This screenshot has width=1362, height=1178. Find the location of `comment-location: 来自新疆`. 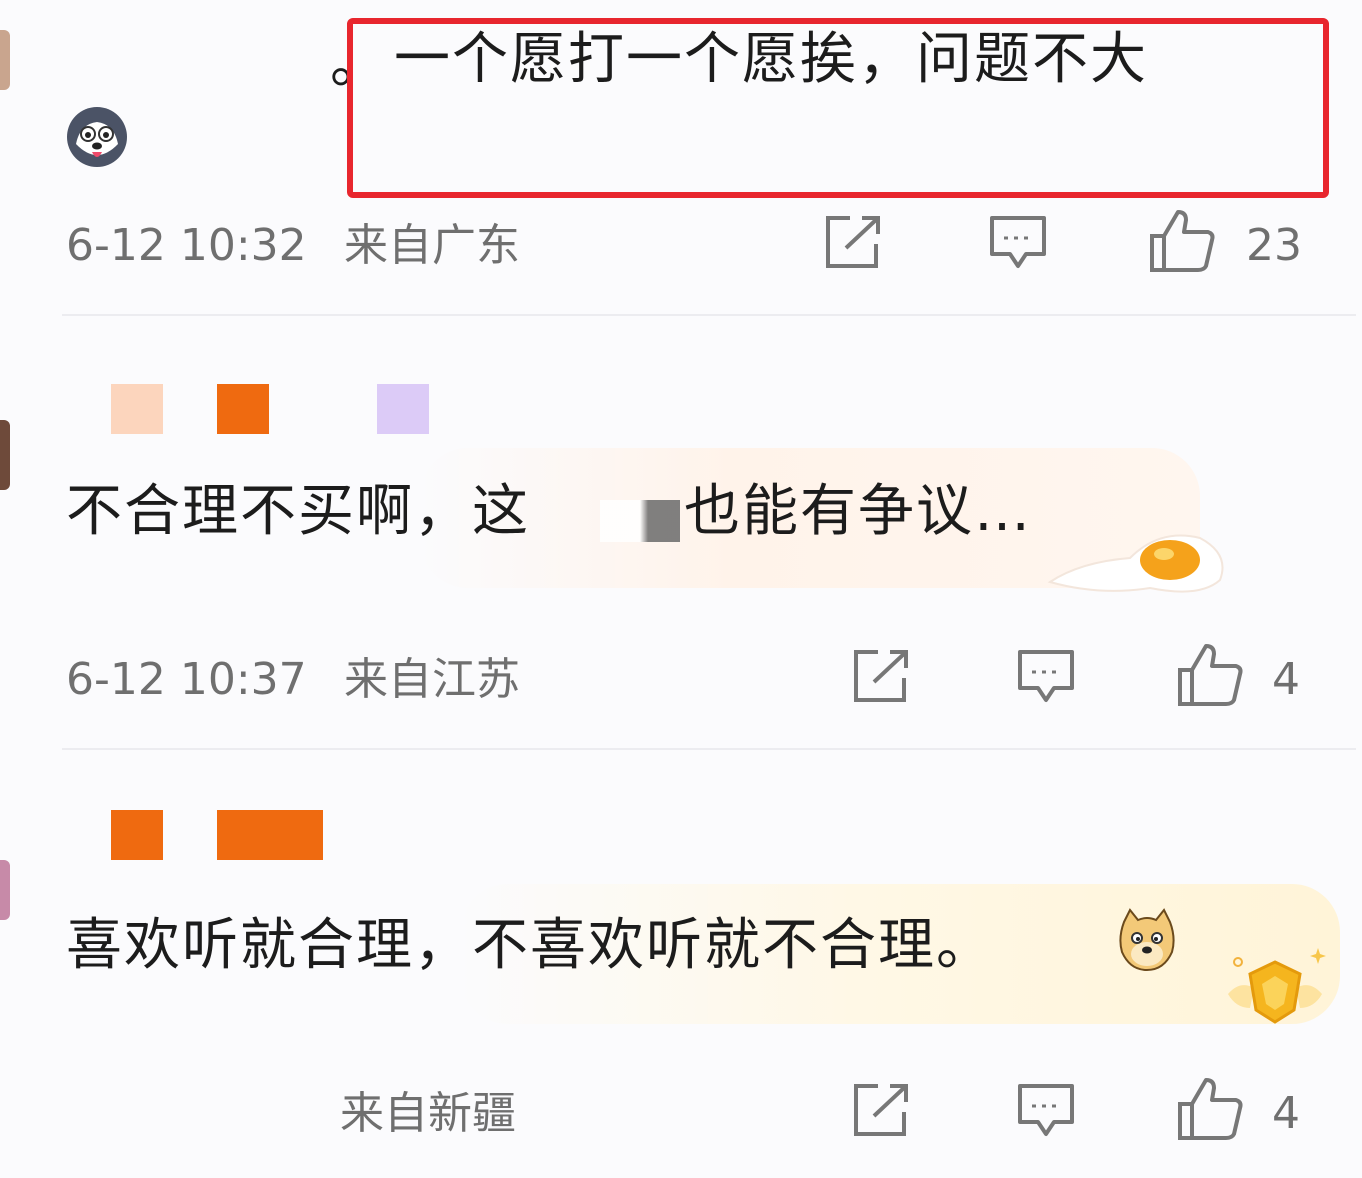

comment-location: 来自新疆 is located at coordinates (428, 1113).